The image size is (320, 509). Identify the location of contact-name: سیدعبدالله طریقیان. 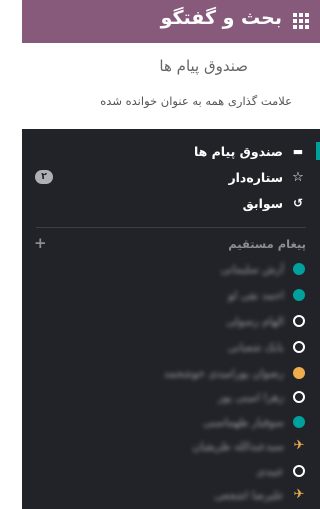
(238, 446).